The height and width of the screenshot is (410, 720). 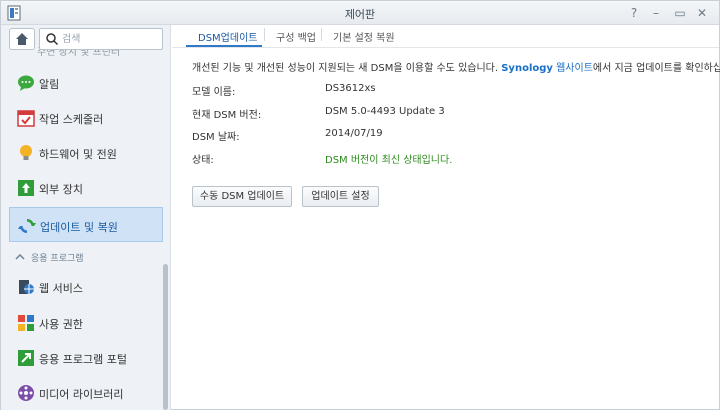 I want to click on sidebar-item-label: 외부 장치, so click(x=61, y=189).